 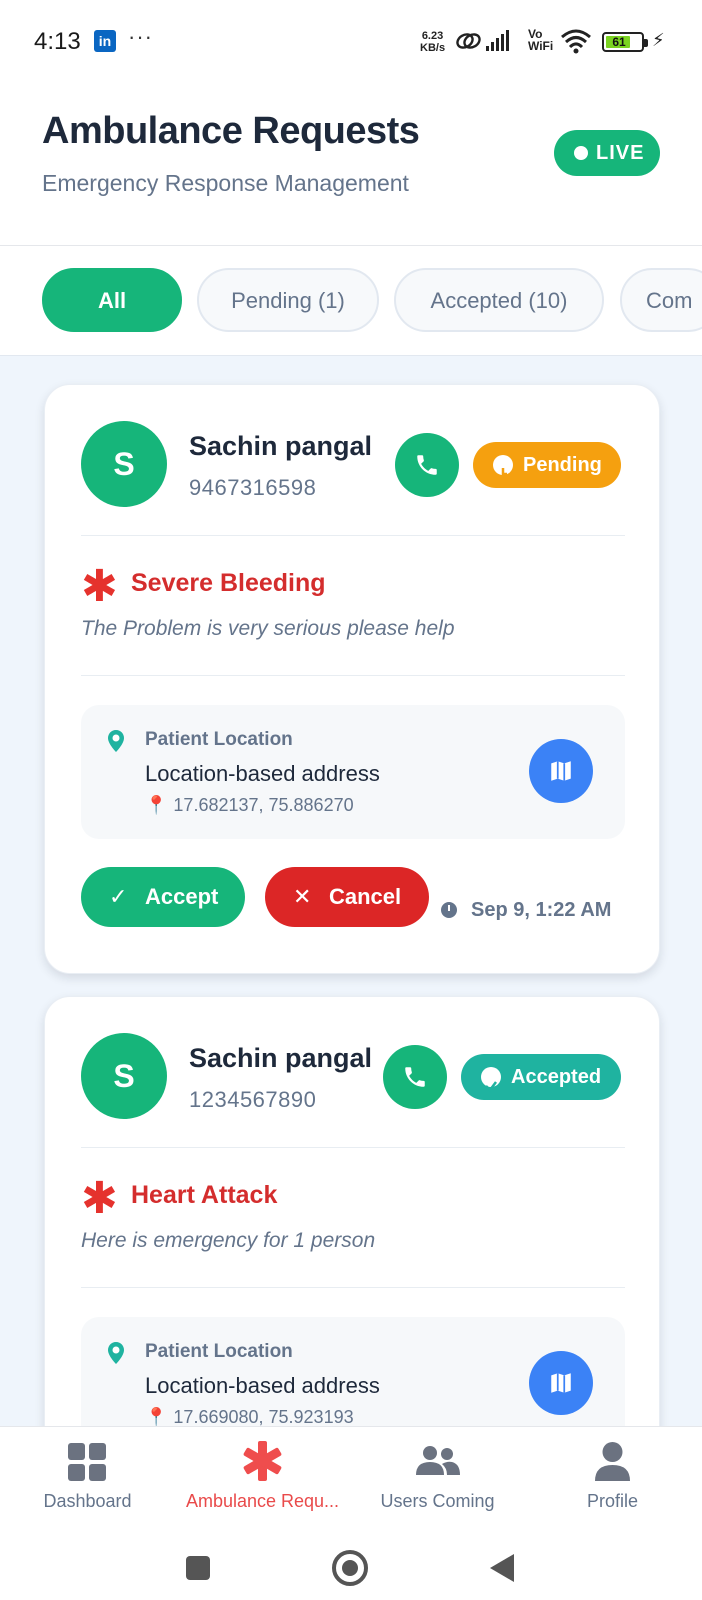 I want to click on nav-profile: Profile, so click(x=612, y=1482).